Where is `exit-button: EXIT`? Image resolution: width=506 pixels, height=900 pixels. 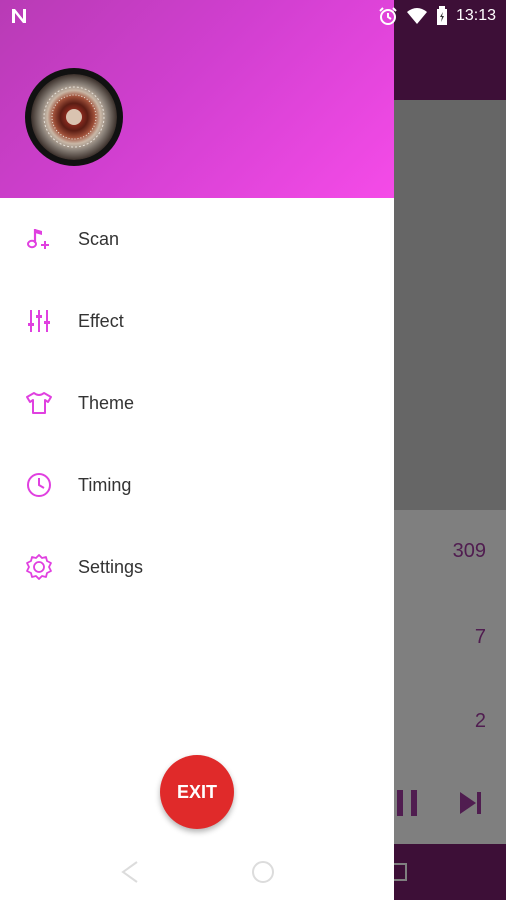 exit-button: EXIT is located at coordinates (197, 792).